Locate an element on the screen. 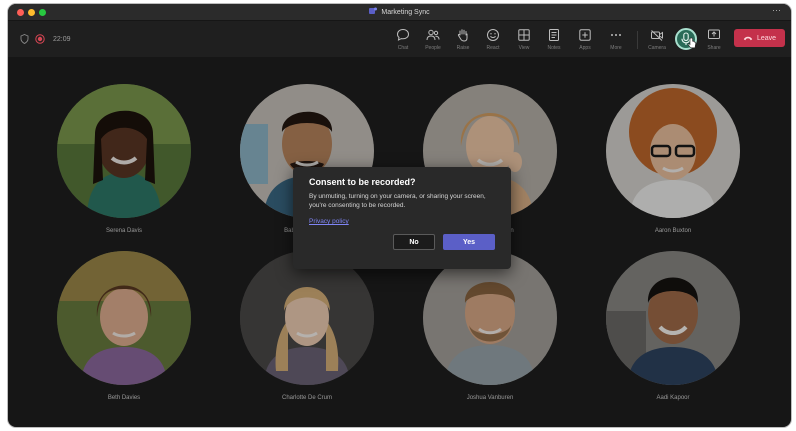  people-icon is located at coordinates (433, 35).